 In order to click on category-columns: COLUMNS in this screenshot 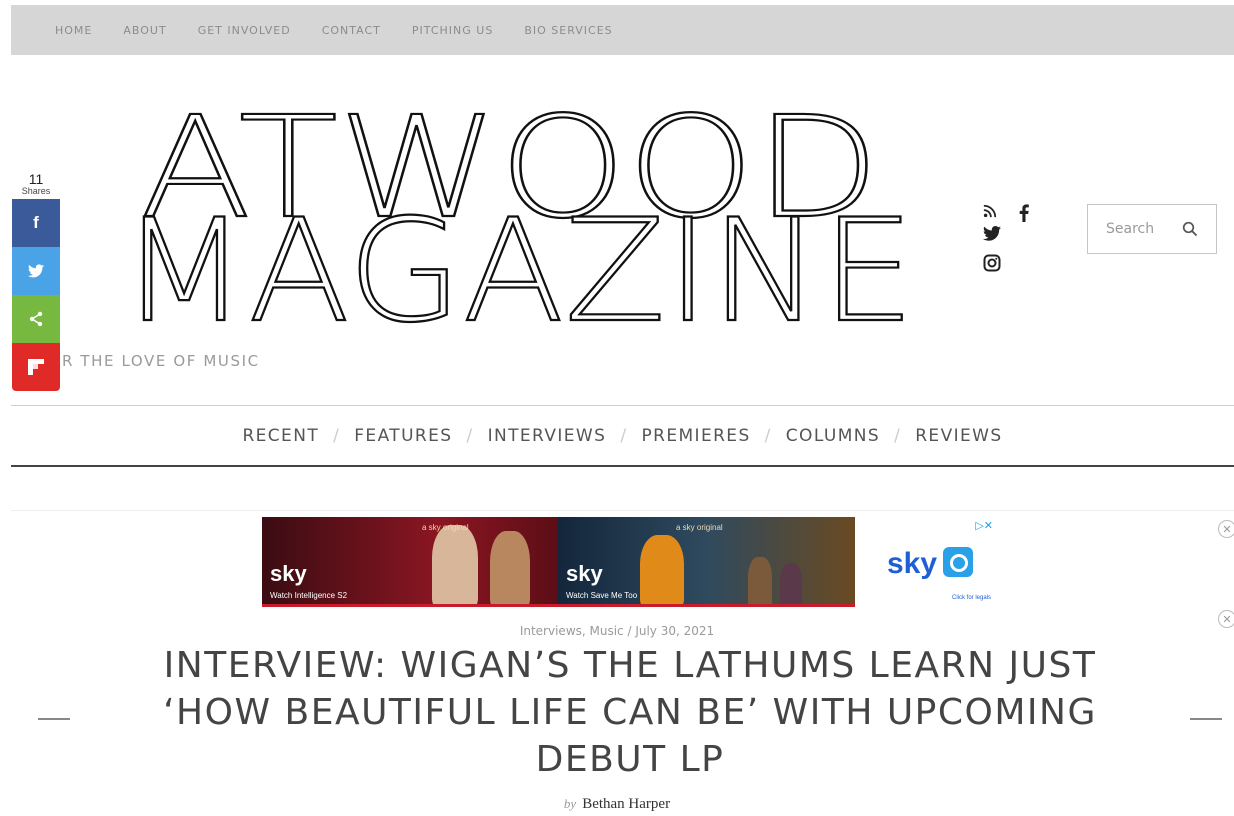, I will do `click(833, 436)`.